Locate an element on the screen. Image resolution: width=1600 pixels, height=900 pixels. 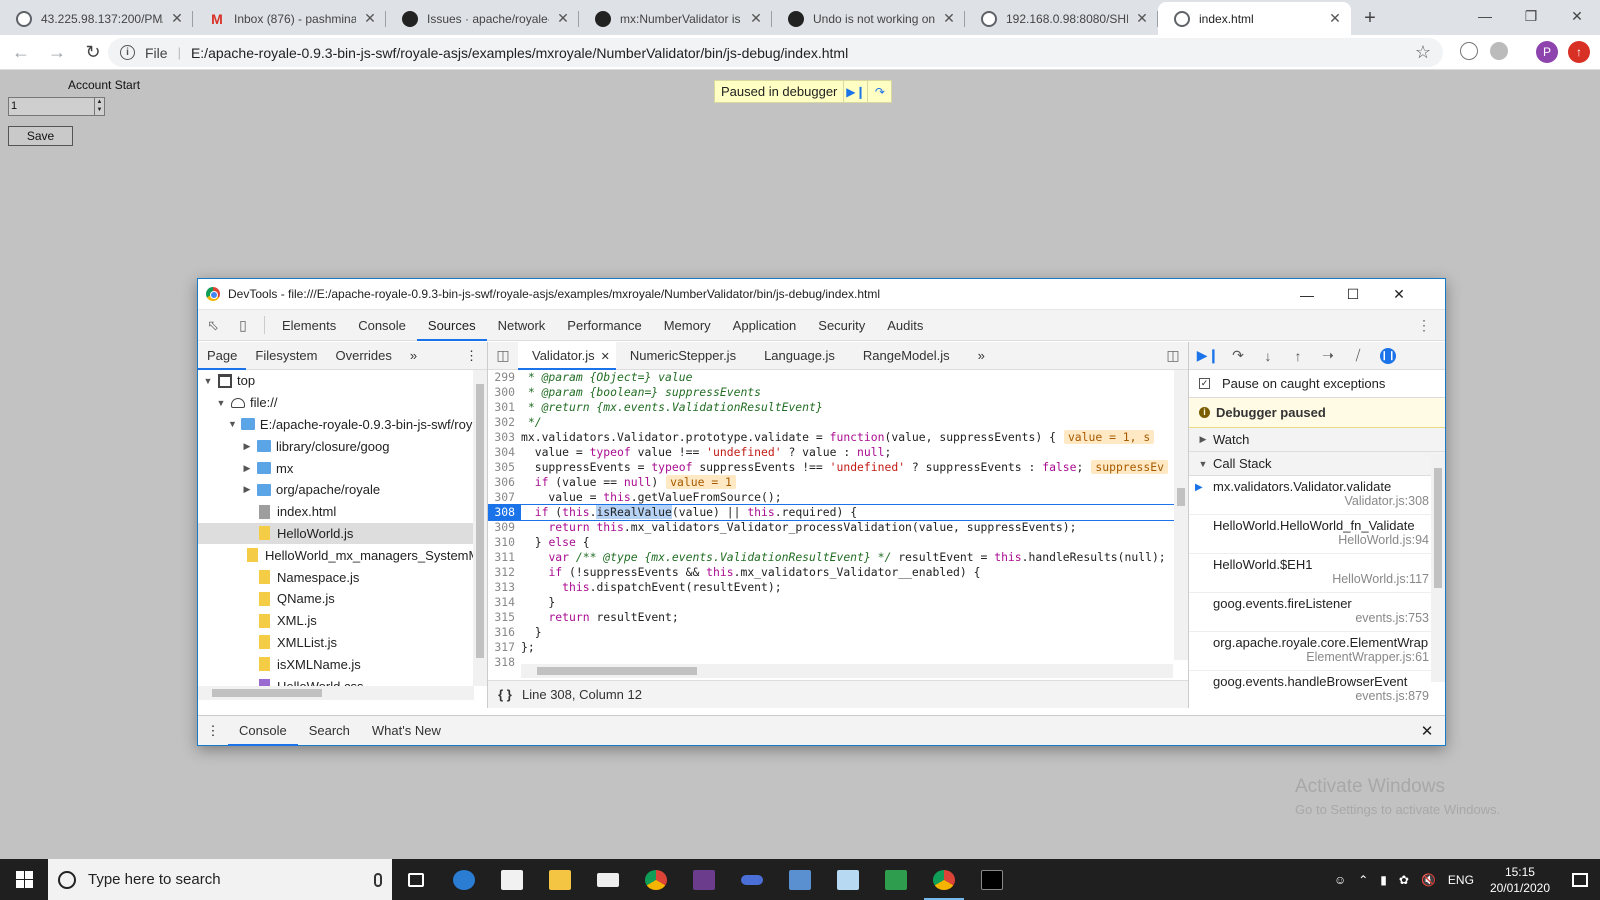
tree-item: XML.js is located at coordinates (342, 621).